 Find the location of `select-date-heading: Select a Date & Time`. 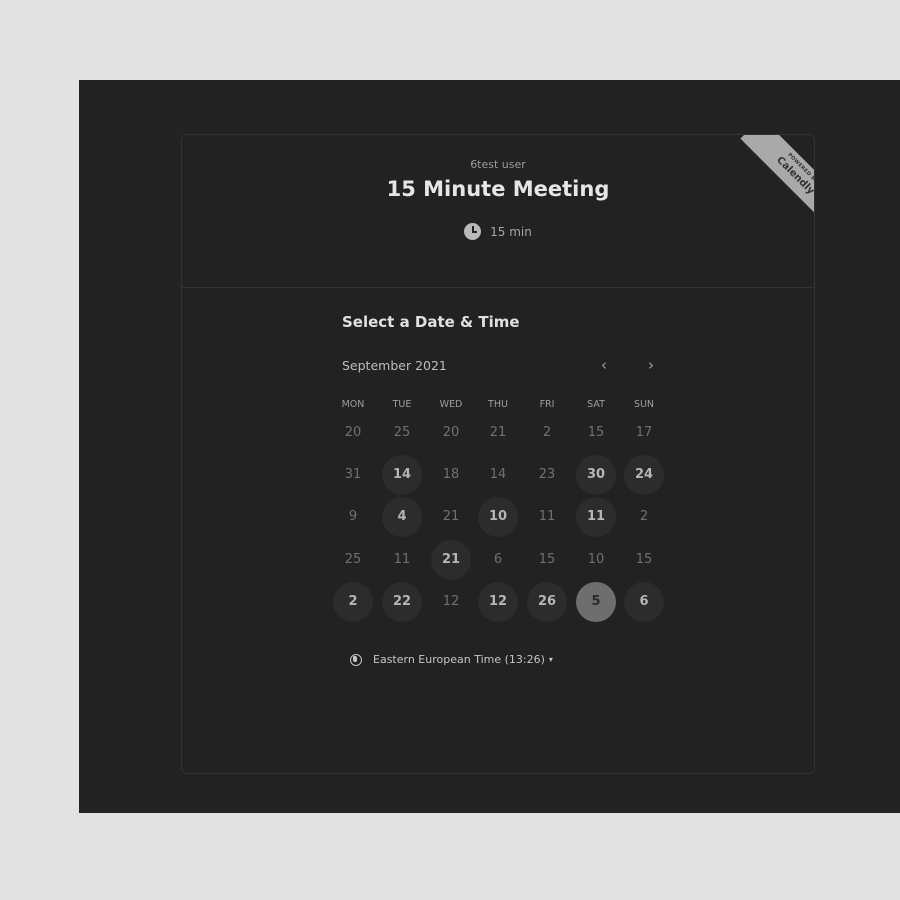

select-date-heading: Select a Date & Time is located at coordinates (431, 322).